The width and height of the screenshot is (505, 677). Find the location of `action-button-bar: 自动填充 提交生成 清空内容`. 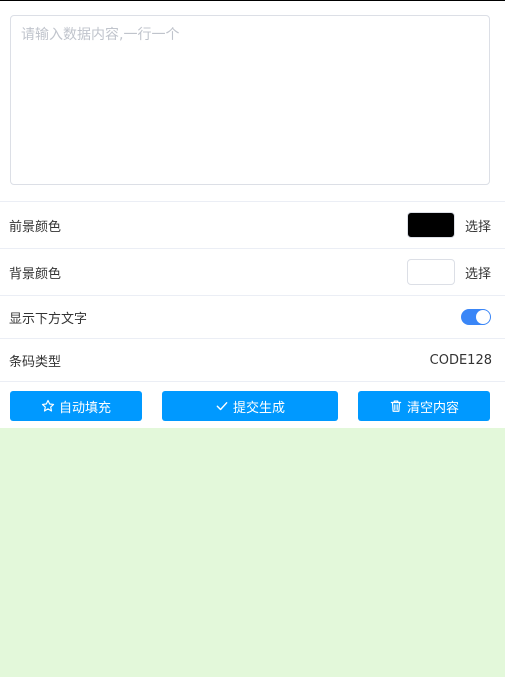

action-button-bar: 自动填充 提交生成 清空内容 is located at coordinates (252, 404).